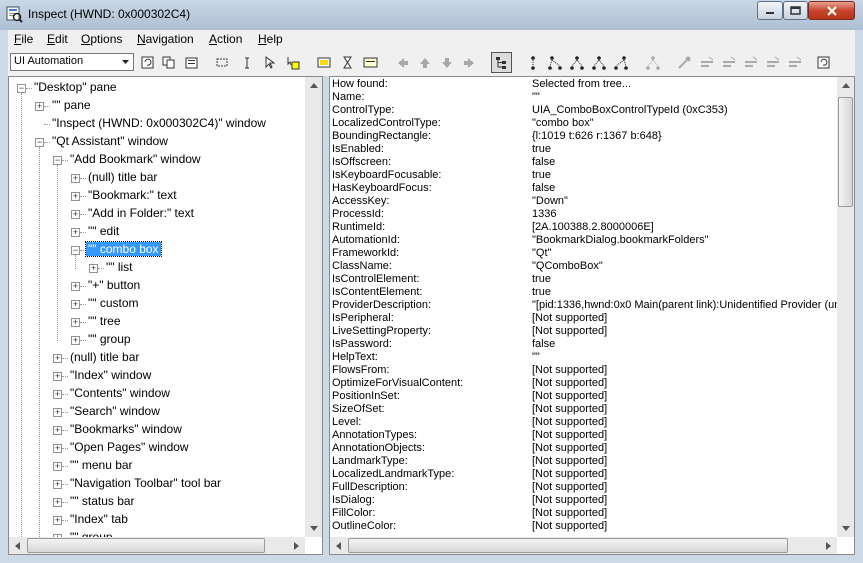  Describe the element at coordinates (146, 545) in the screenshot. I see `tree-horizontal-thumb` at that location.